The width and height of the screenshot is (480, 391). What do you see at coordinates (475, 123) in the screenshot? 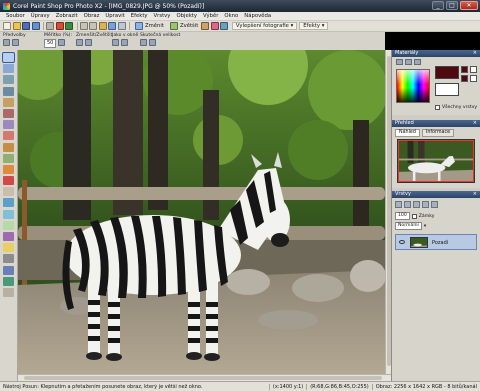
I see `overview-close-icon: ×` at bounding box center [475, 123].